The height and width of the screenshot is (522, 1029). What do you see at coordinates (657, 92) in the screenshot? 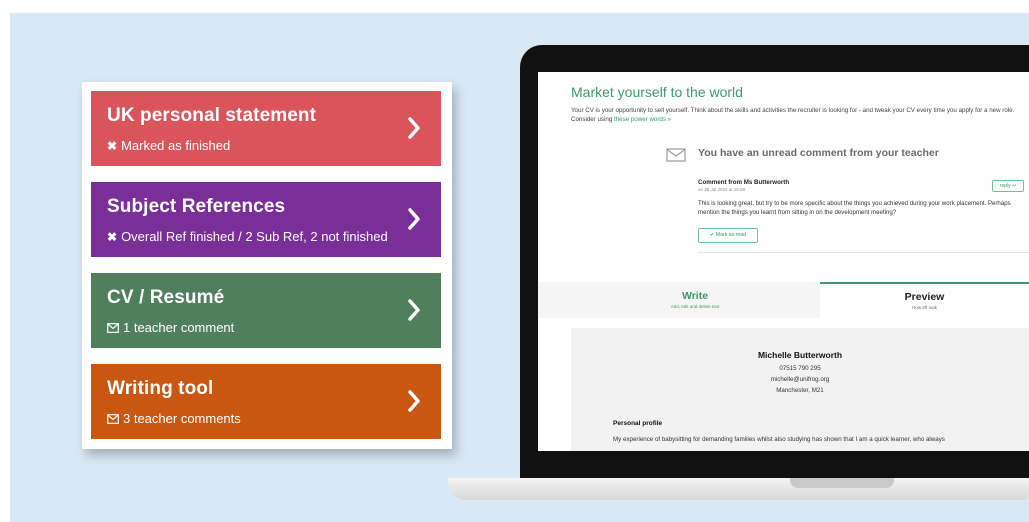
I see `page-title: Market yourself to the world` at bounding box center [657, 92].